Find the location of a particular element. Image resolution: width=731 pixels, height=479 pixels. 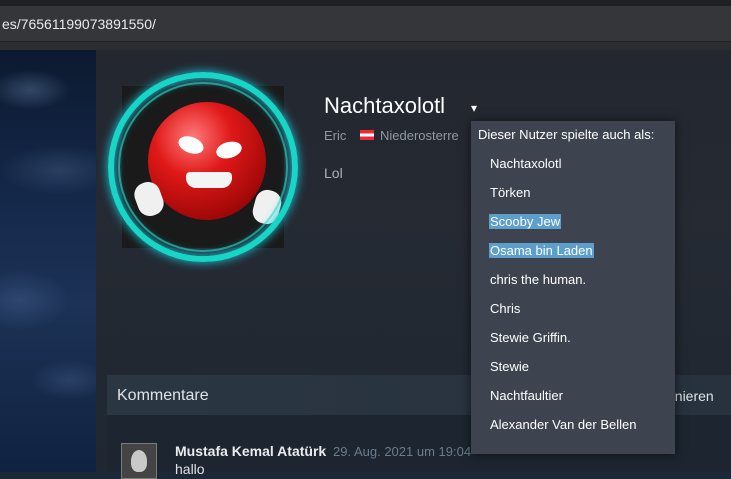

alias-item-selected: Scooby Jew is located at coordinates (525, 221).